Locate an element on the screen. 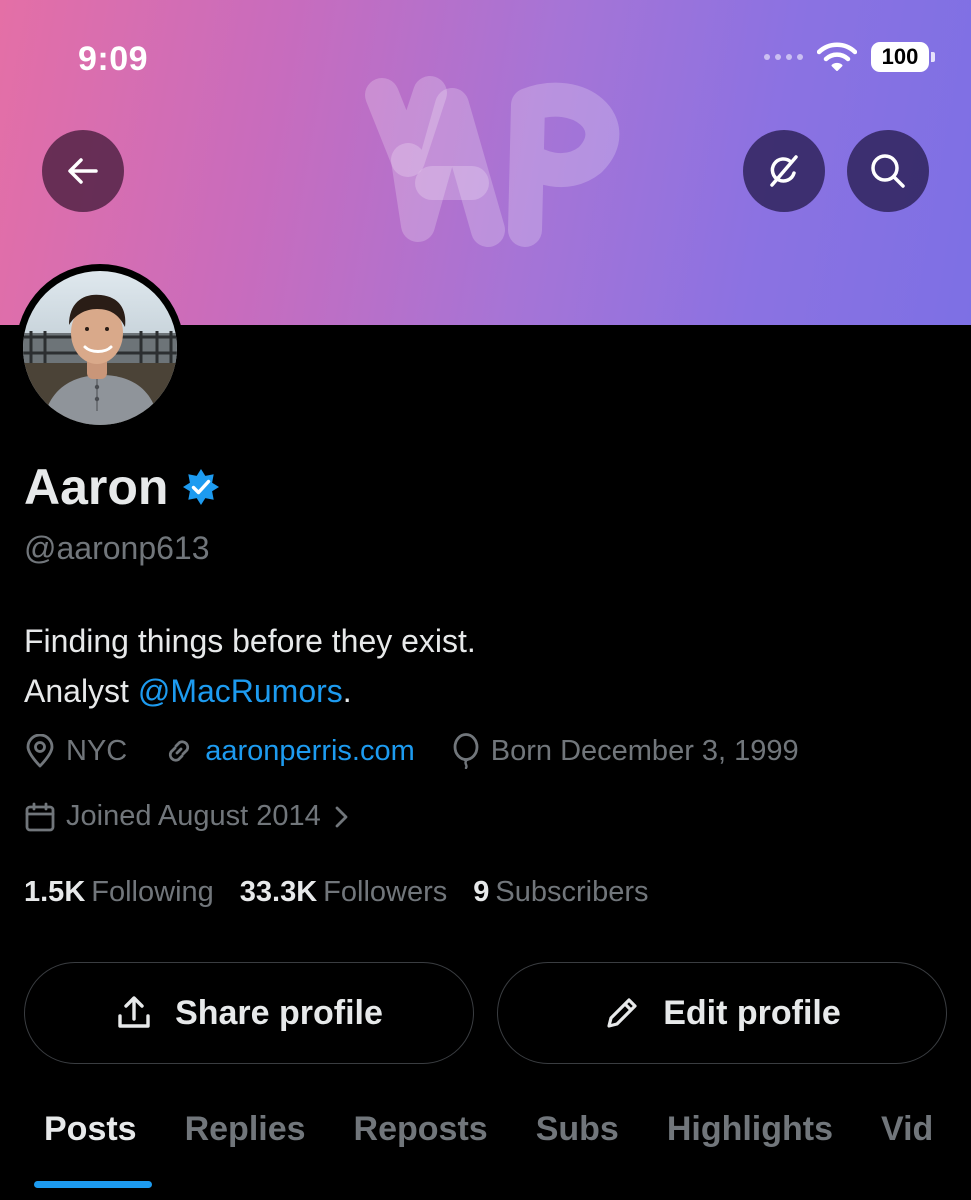 The image size is (971, 1200). back-button is located at coordinates (83, 171).